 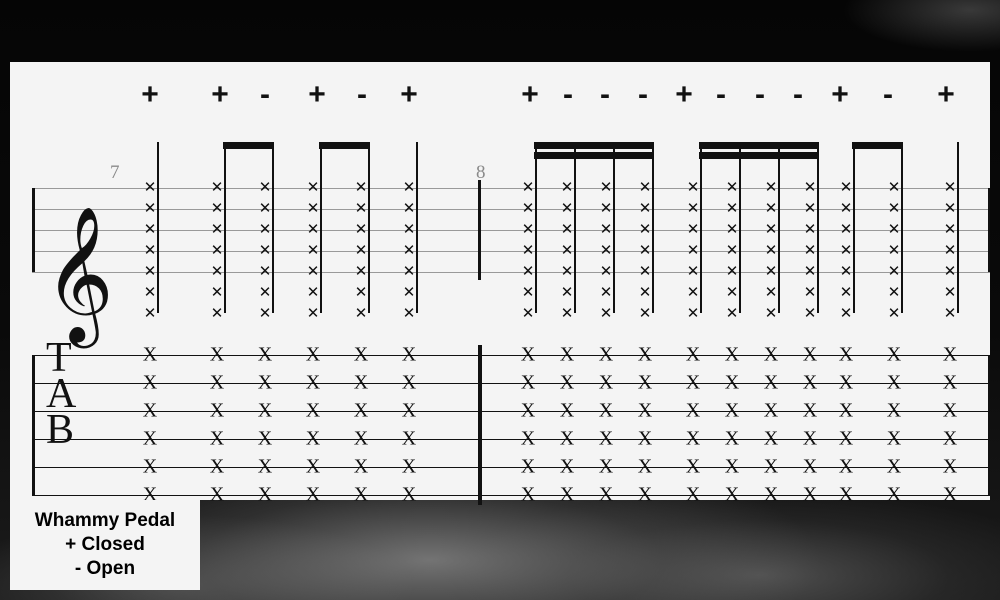 What do you see at coordinates (33, 230) in the screenshot?
I see `barline` at bounding box center [33, 230].